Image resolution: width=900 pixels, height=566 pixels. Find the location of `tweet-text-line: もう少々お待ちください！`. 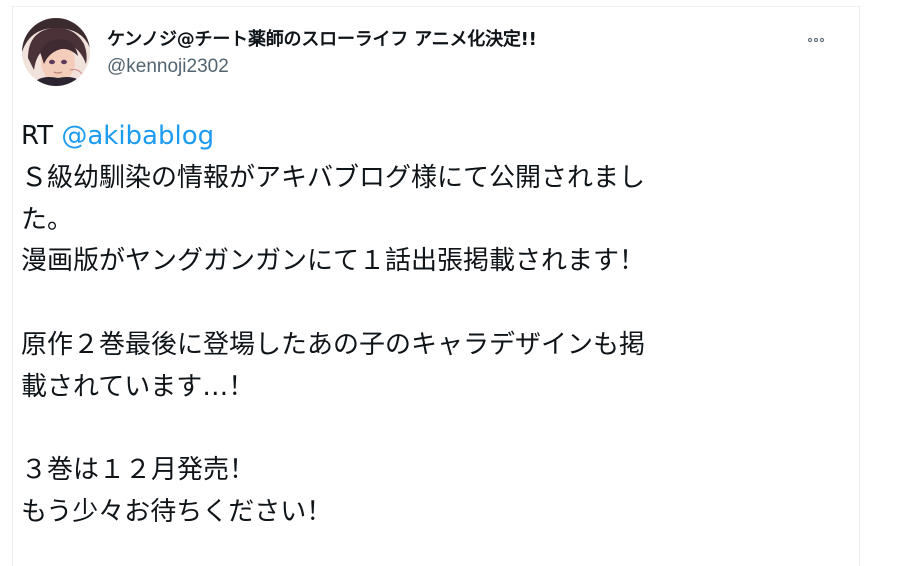

tweet-text-line: もう少々お待ちください！ is located at coordinates (177, 512).